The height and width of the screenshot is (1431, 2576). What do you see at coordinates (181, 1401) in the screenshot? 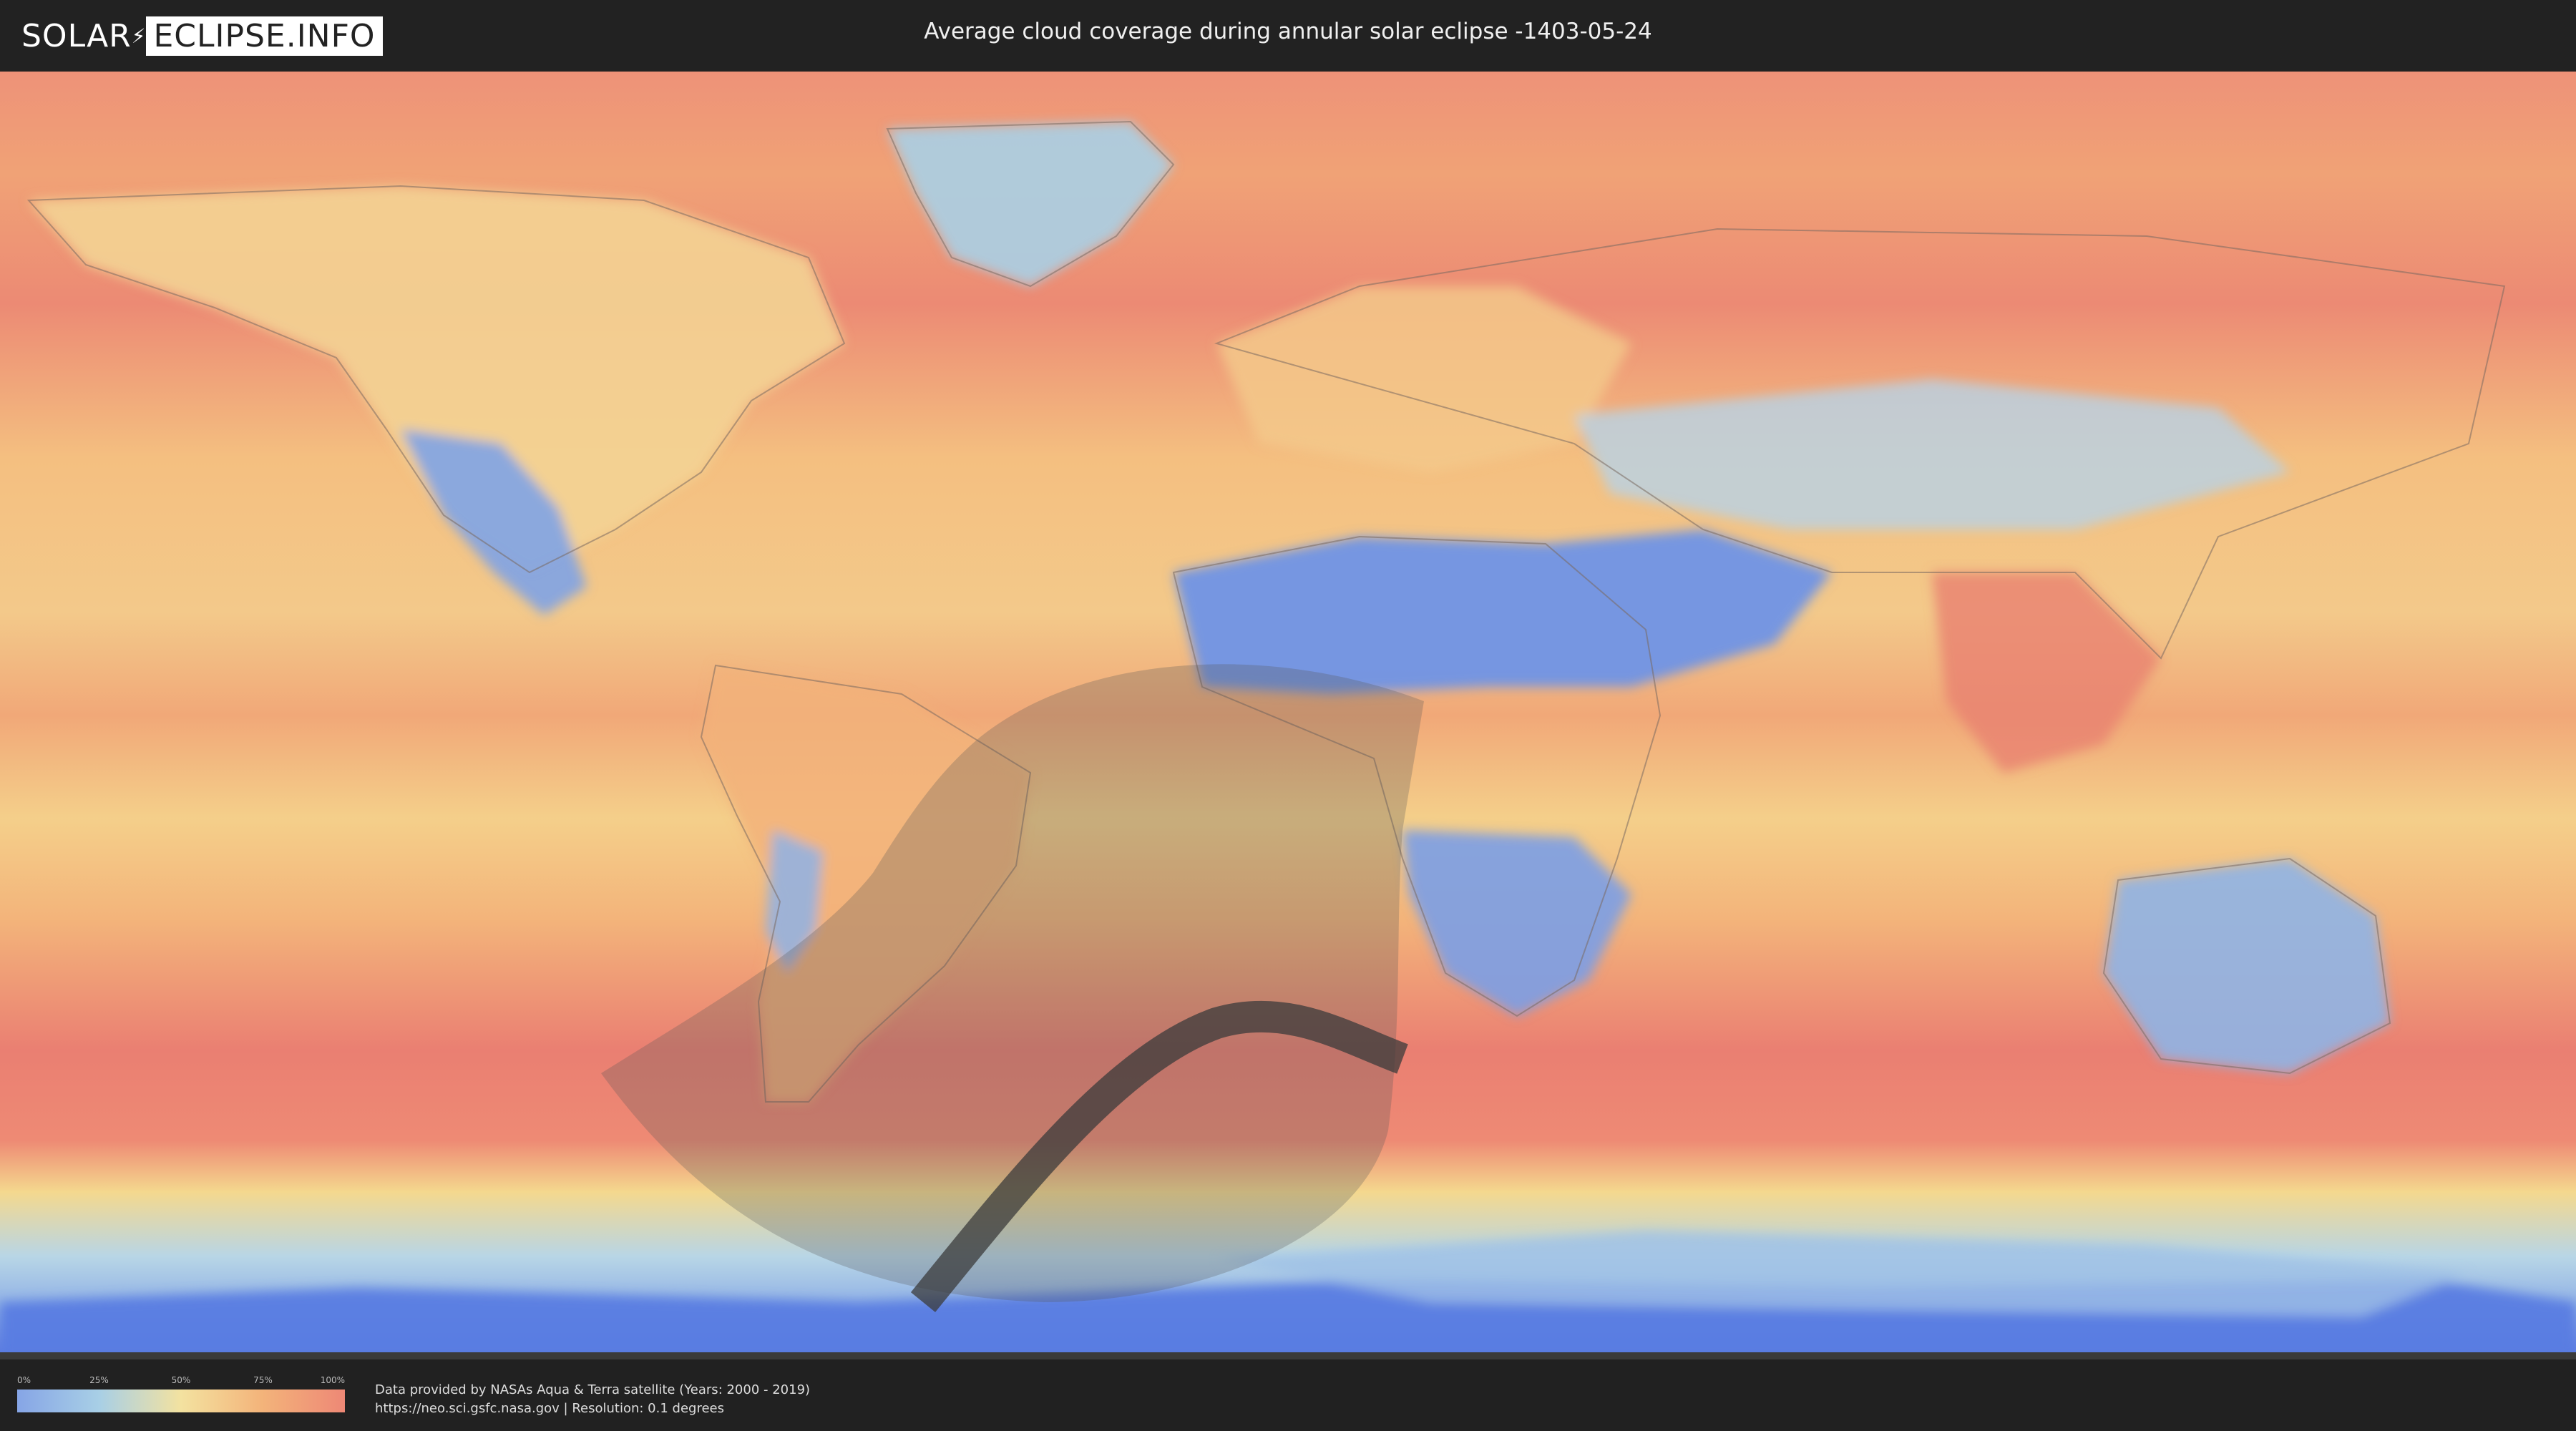
I see `legend-color-bar` at bounding box center [181, 1401].